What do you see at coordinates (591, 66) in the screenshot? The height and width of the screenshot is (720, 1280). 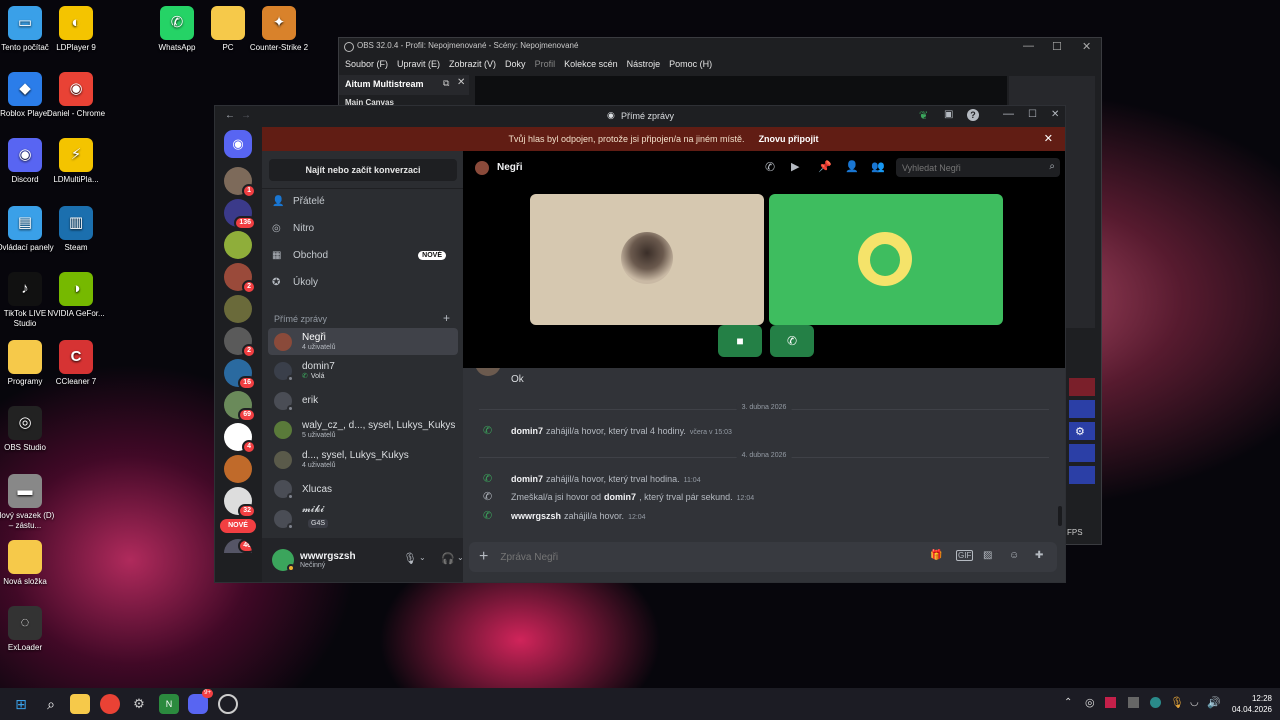 I see `obs-menu-item: Kolekce scén` at bounding box center [591, 66].